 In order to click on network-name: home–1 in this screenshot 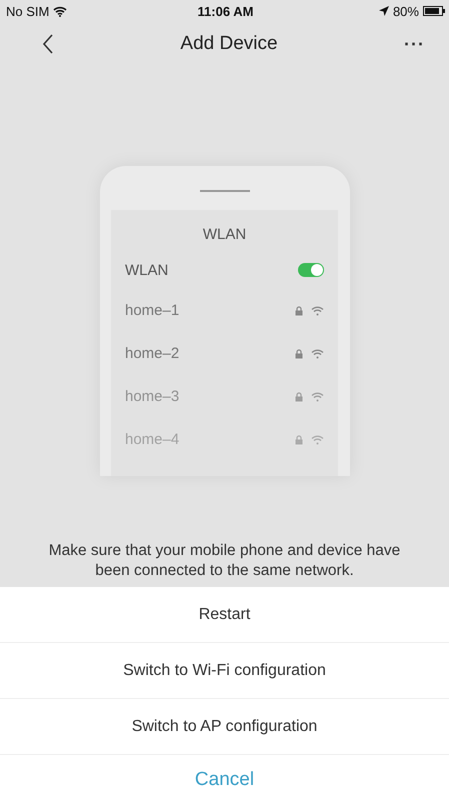, I will do `click(152, 310)`.